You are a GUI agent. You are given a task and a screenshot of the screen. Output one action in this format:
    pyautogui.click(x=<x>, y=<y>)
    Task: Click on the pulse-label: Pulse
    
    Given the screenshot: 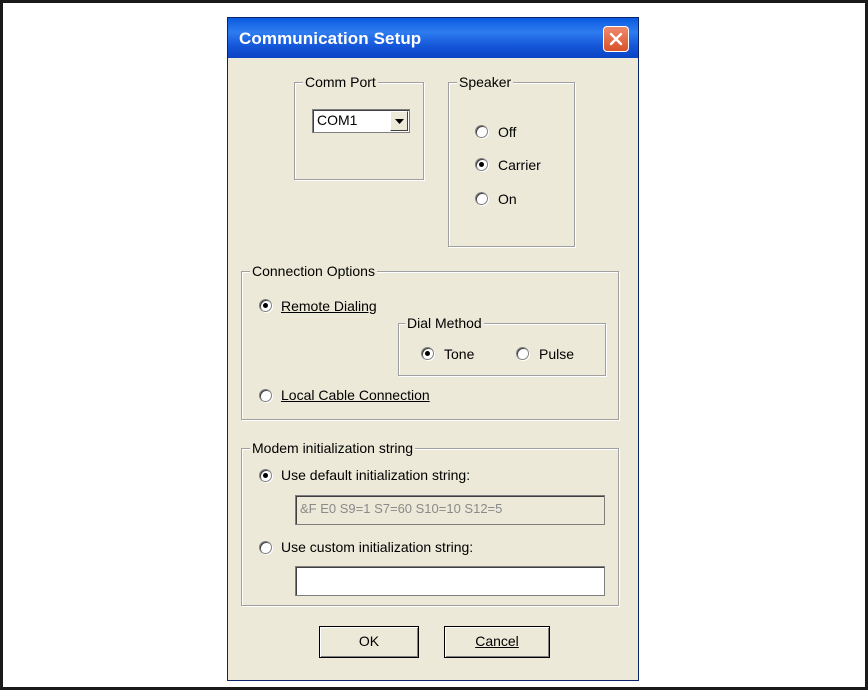 What is the action you would take?
    pyautogui.click(x=556, y=354)
    